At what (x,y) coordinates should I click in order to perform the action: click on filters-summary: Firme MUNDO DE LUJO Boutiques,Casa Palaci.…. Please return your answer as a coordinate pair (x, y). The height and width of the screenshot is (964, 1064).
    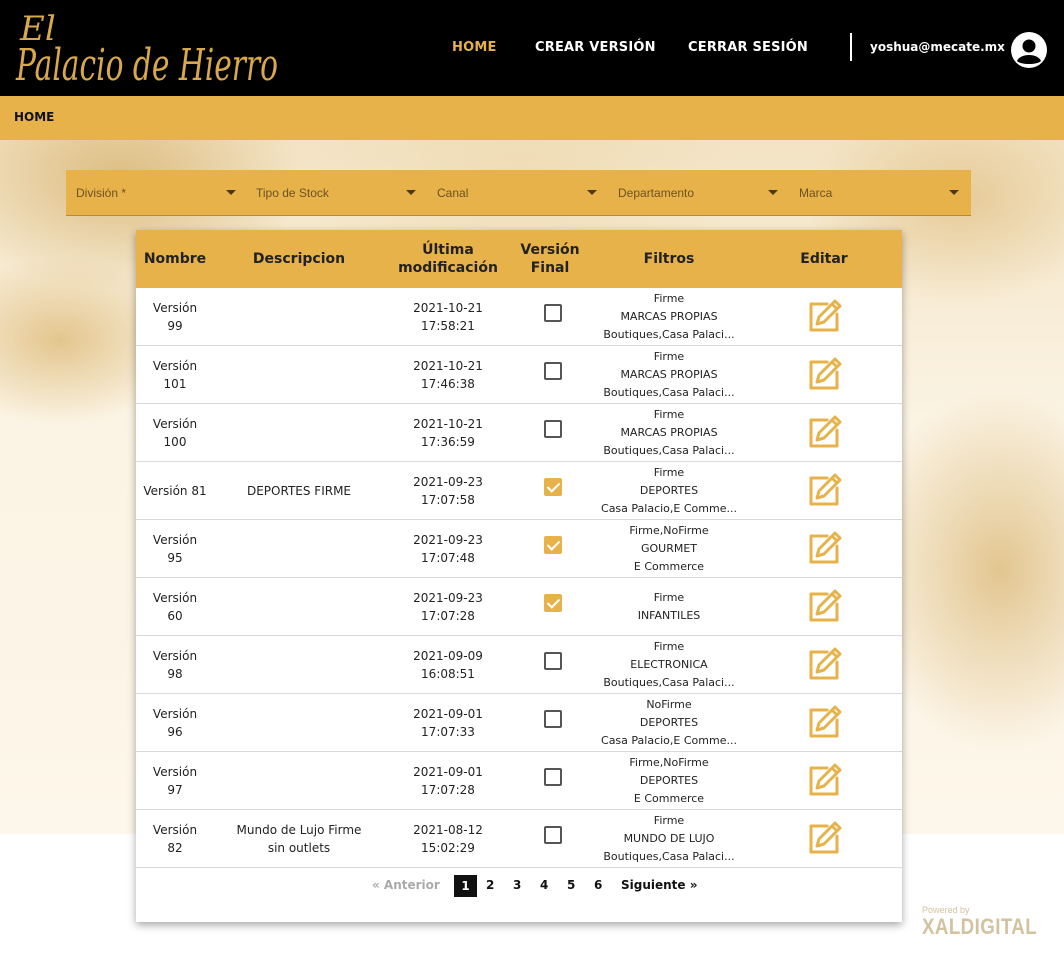
    Looking at the image, I should click on (669, 839).